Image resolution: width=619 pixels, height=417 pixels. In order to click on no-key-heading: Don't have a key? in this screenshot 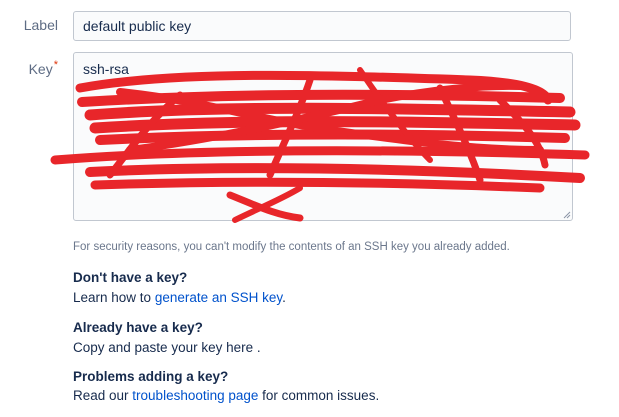, I will do `click(130, 277)`.